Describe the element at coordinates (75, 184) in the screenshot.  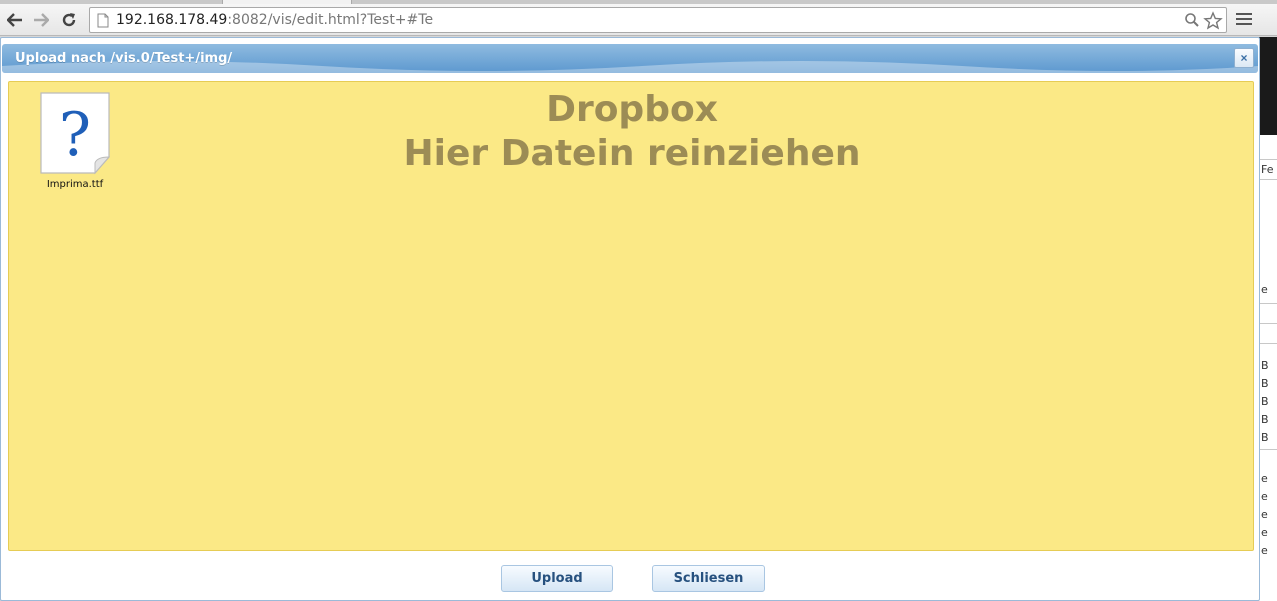
I see `file-name: Imprima.ttf` at that location.